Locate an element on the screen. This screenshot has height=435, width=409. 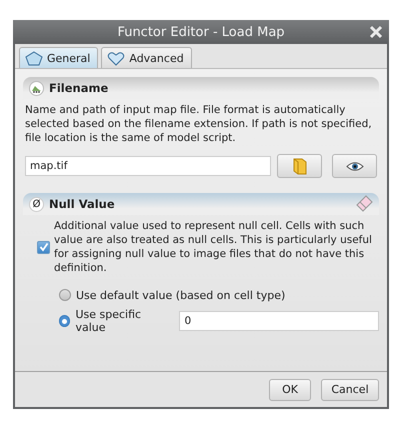
browse-button is located at coordinates (299, 166).